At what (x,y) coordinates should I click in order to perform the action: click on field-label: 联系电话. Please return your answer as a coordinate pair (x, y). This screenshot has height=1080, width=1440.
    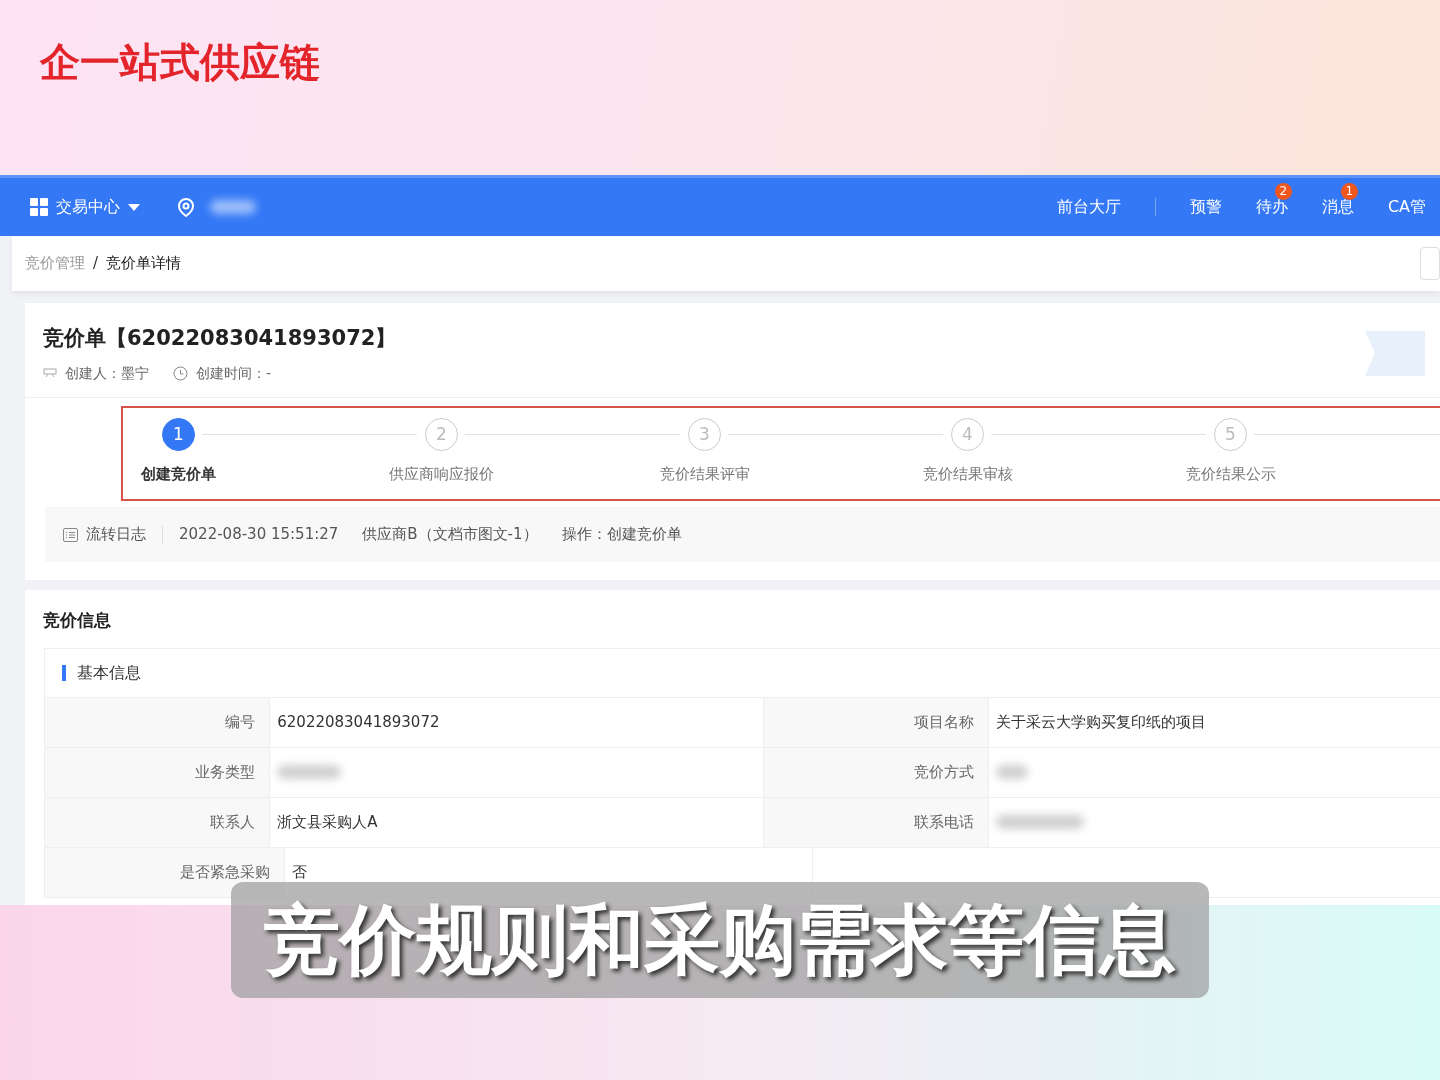
    Looking at the image, I should click on (877, 822).